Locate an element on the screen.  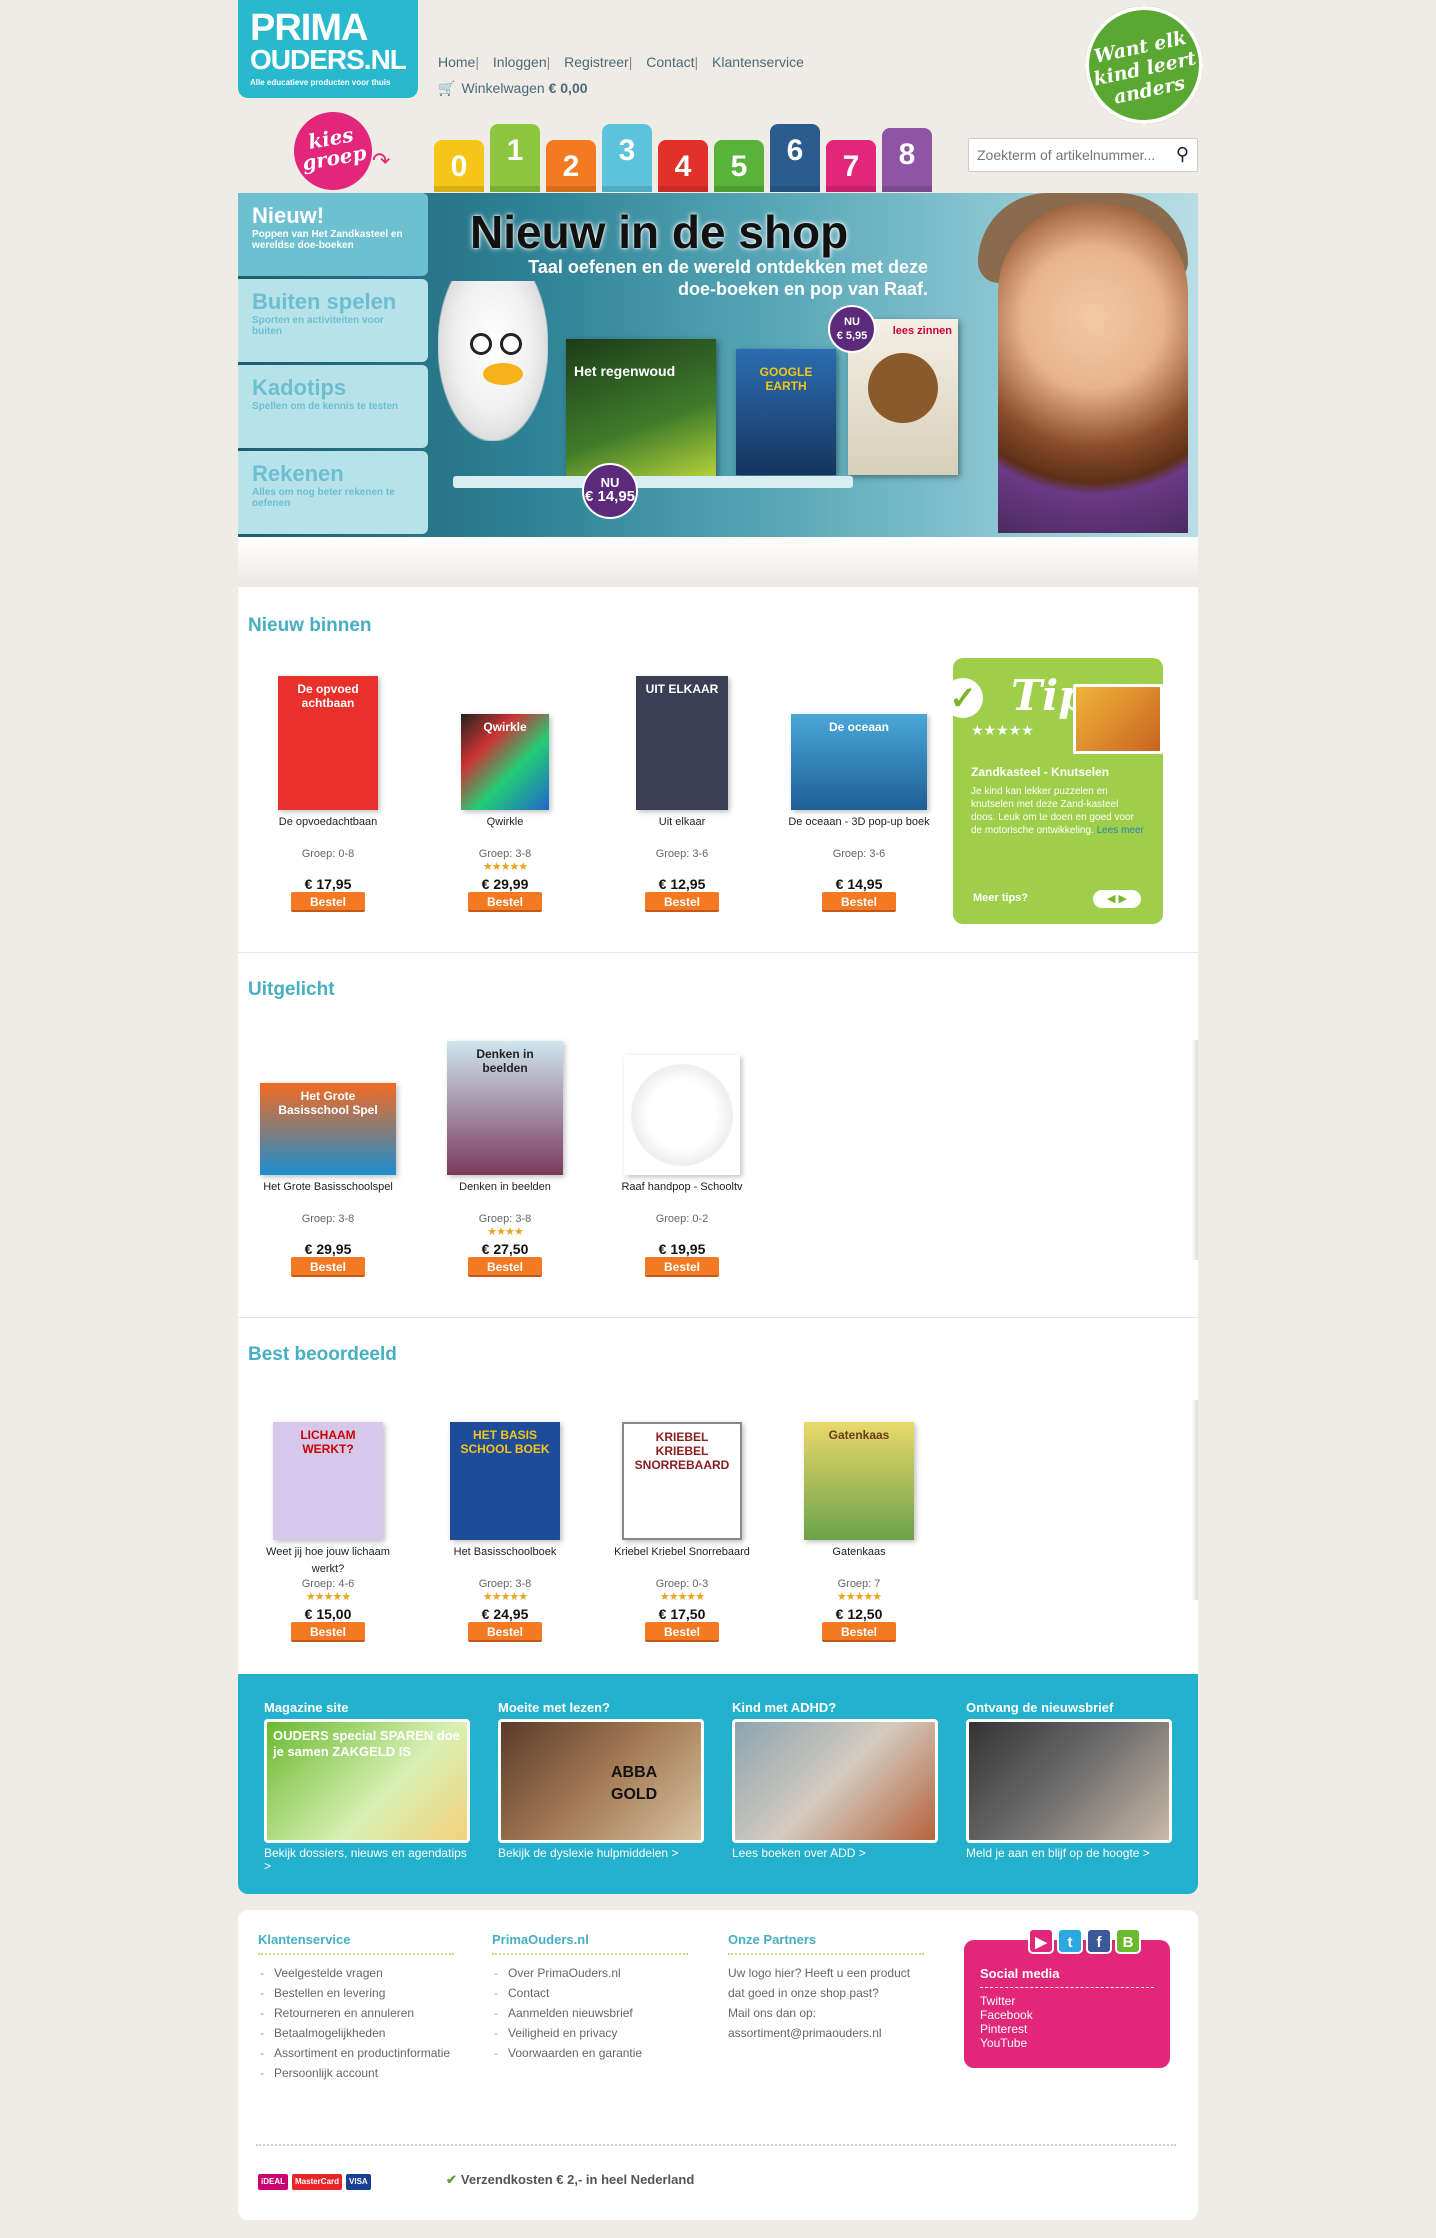
product-name: De opvoedachtbaan is located at coordinates (328, 831).